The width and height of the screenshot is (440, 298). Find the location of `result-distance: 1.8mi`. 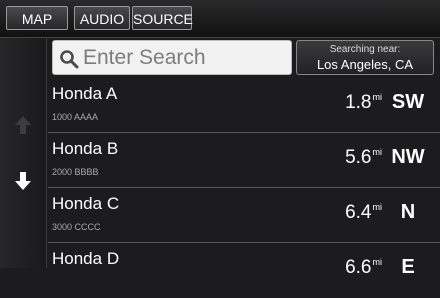

result-distance: 1.8mi is located at coordinates (364, 102).